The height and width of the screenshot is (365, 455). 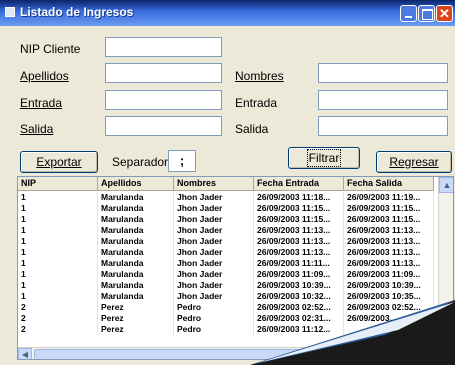 I want to click on exportar-button: Exportar, so click(x=59, y=162).